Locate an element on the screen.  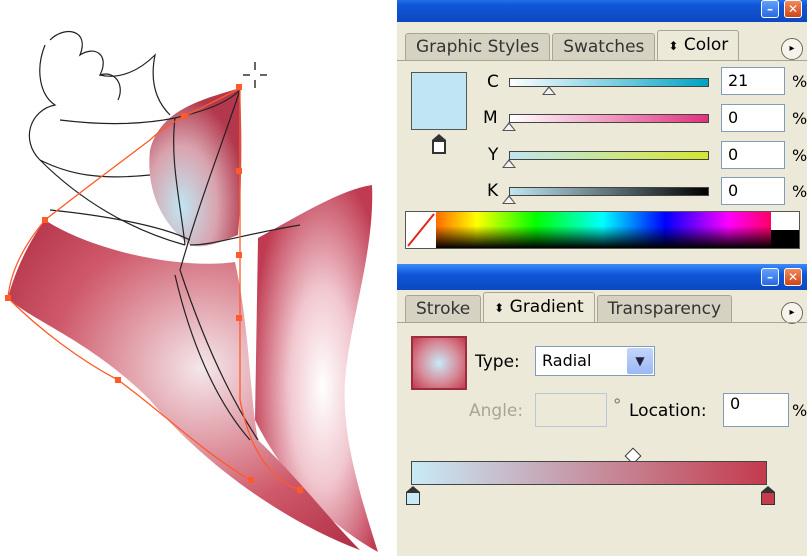
channel-k-label: K is located at coordinates (493, 191).